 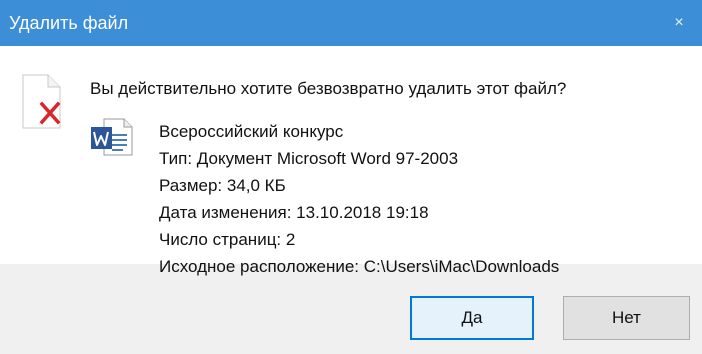 I want to click on dialog-title: Удалить файл, so click(x=69, y=23).